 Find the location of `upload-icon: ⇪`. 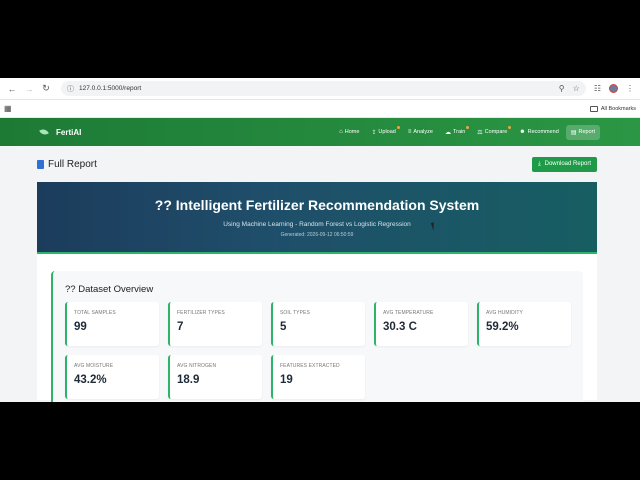

upload-icon: ⇪ is located at coordinates (374, 132).